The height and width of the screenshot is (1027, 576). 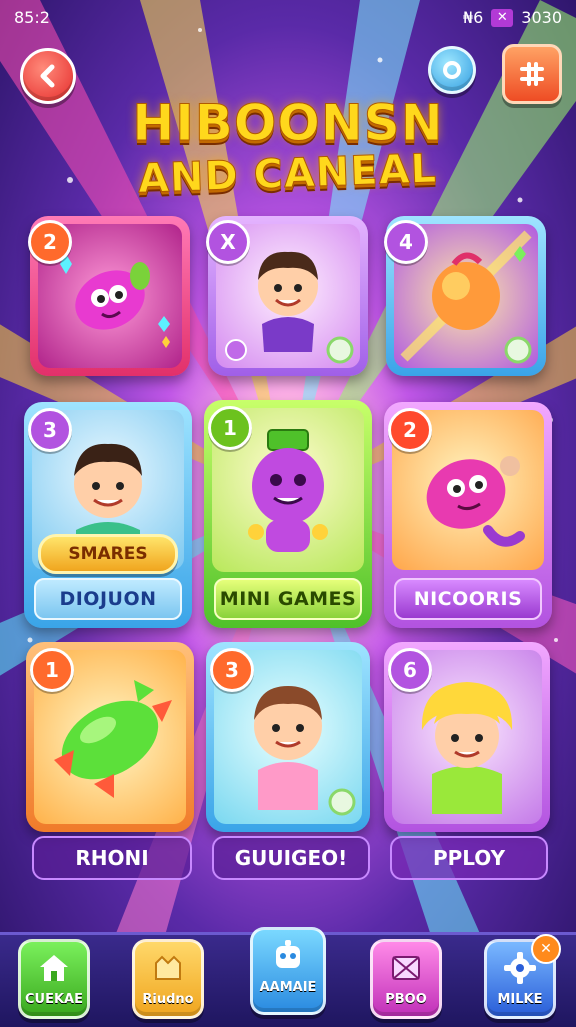 I want to click on level-badge: 6, so click(x=410, y=670).